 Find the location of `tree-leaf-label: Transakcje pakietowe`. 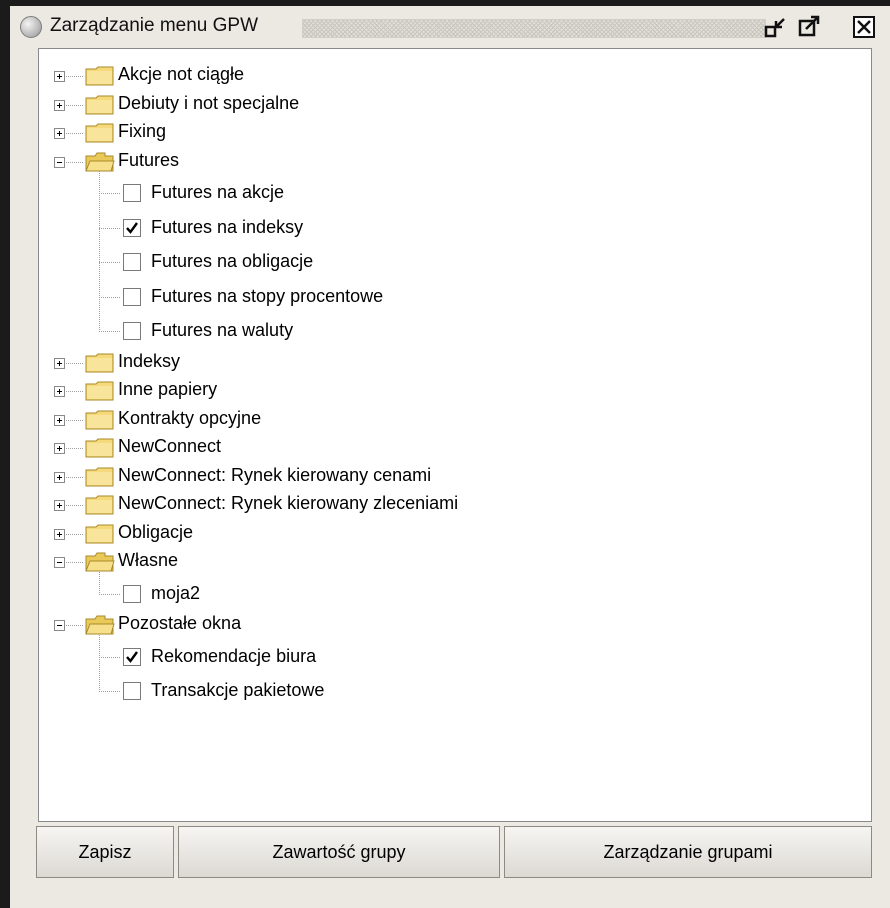

tree-leaf-label: Transakcje pakietowe is located at coordinates (238, 690).